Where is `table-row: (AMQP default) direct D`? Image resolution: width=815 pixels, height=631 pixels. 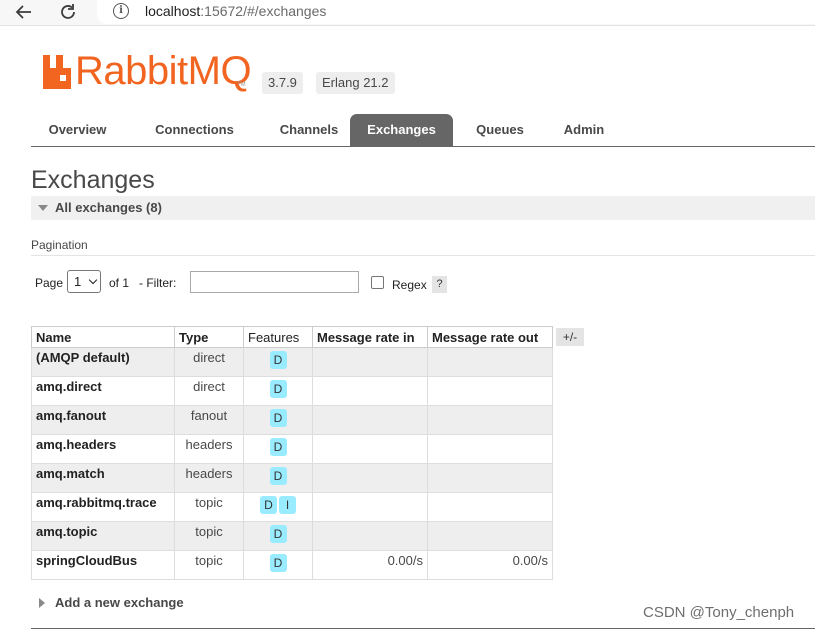
table-row: (AMQP default) direct D is located at coordinates (292, 362).